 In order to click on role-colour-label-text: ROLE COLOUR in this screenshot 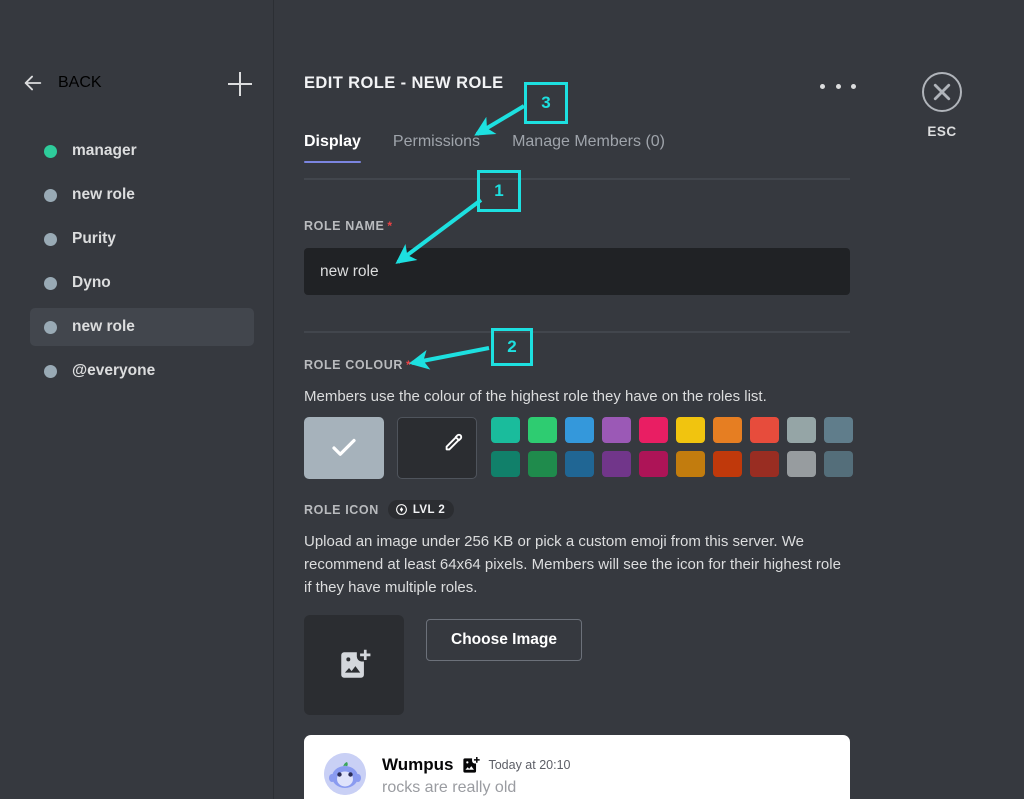, I will do `click(353, 365)`.